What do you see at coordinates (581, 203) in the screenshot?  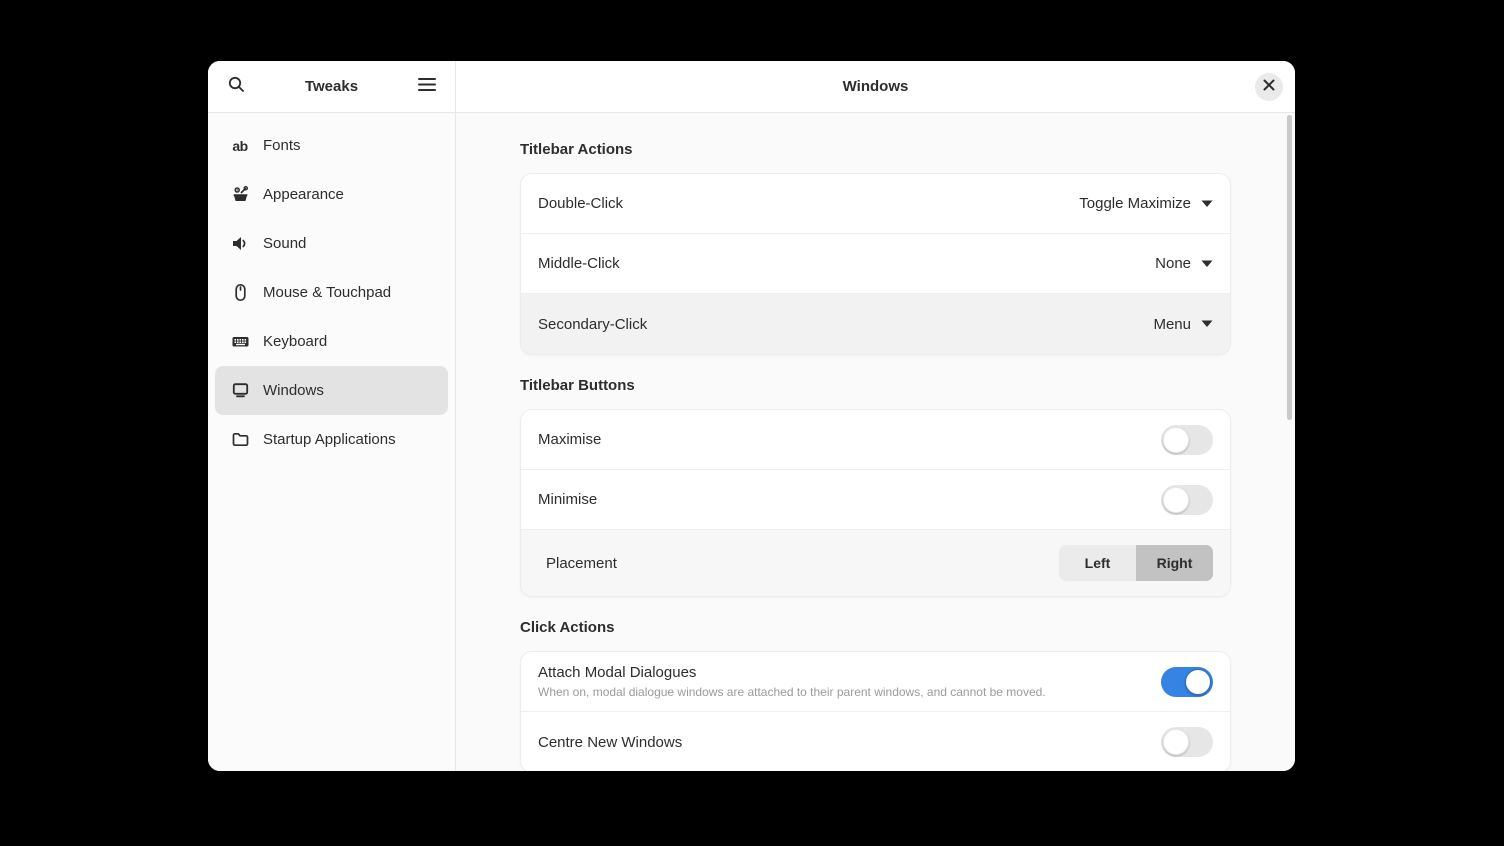 I see `row-label: Double-Click` at bounding box center [581, 203].